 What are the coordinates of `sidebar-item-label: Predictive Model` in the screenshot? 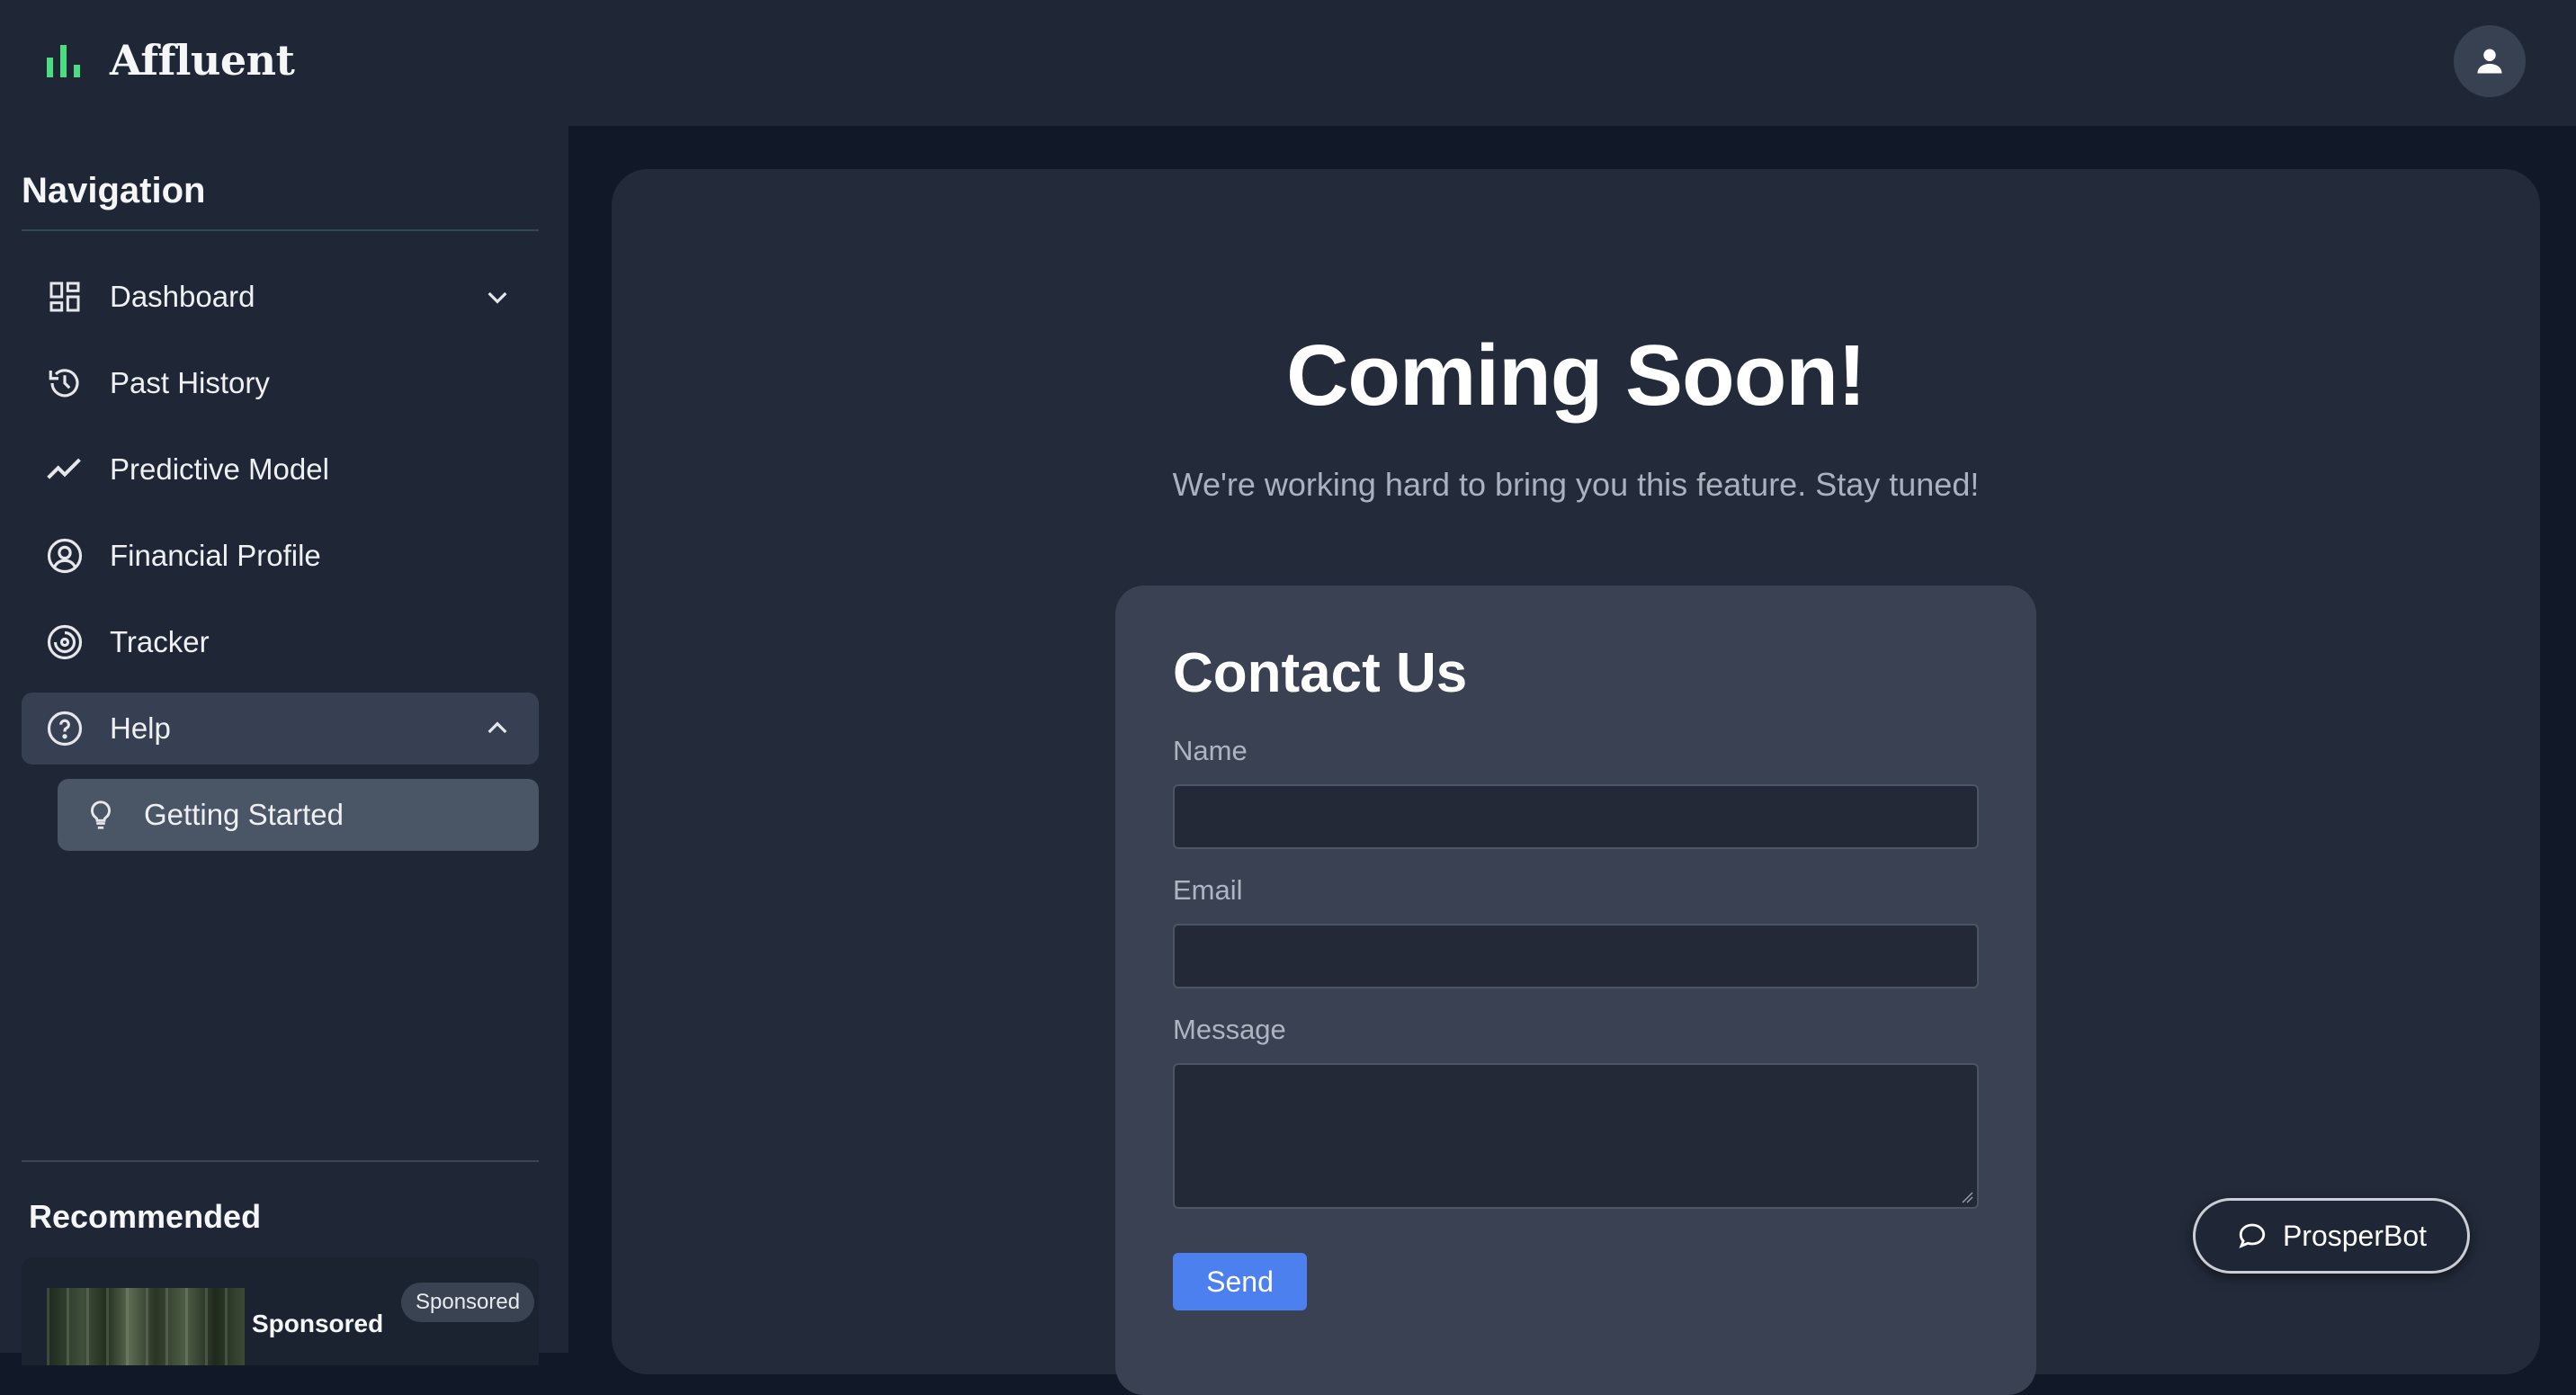 It's located at (219, 469).